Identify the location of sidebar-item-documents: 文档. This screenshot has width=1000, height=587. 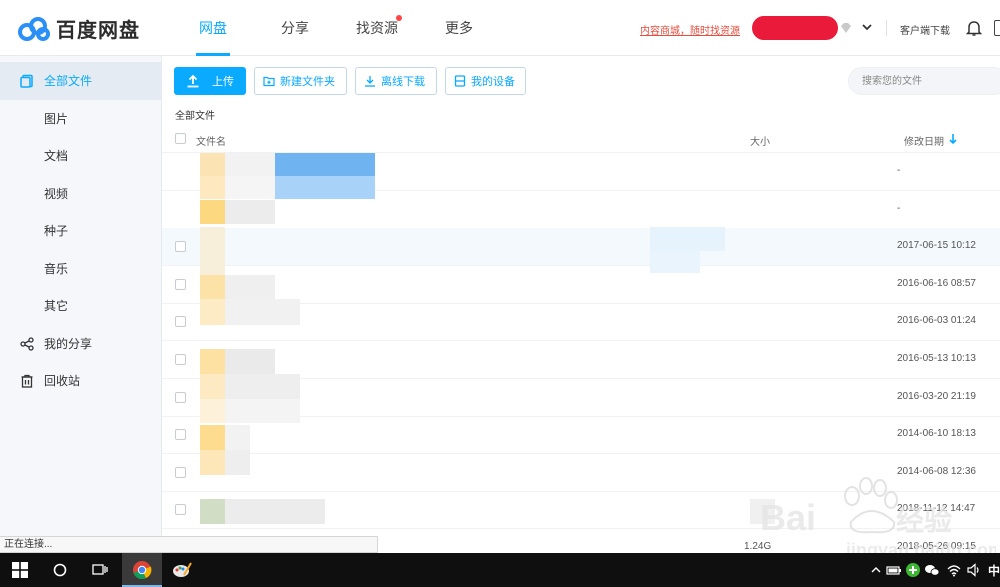
(81, 156).